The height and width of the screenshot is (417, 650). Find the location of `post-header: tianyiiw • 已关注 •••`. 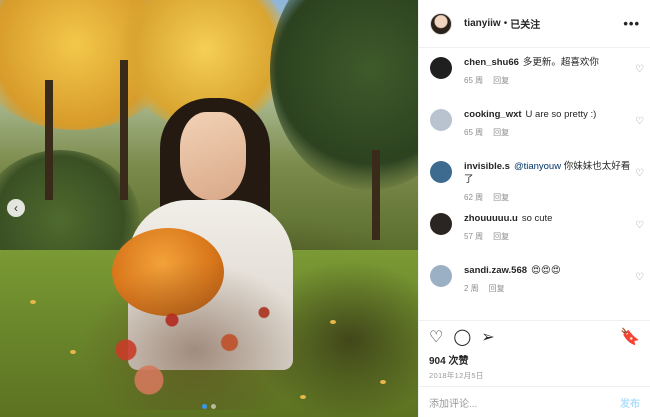

post-header: tianyiiw • 已关注 ••• is located at coordinates (534, 24).